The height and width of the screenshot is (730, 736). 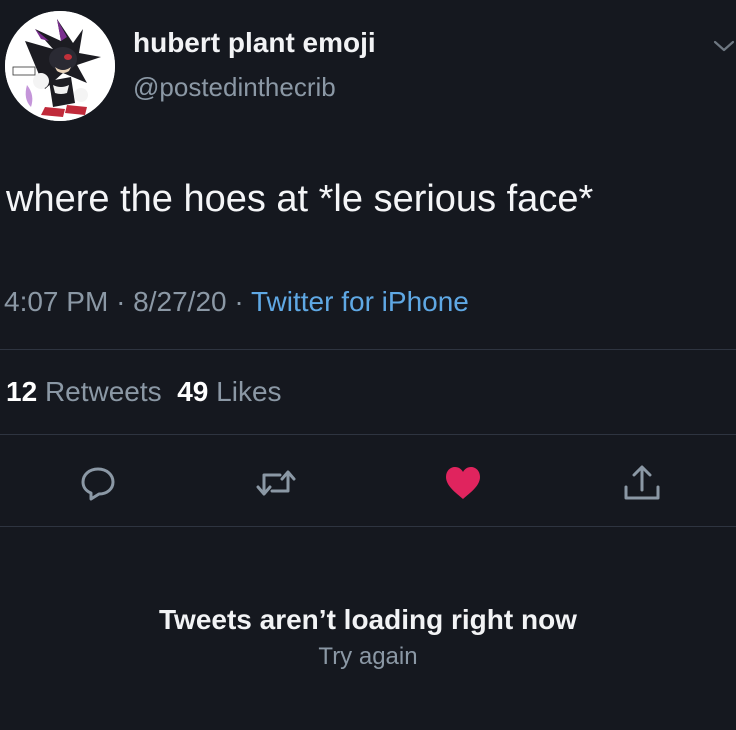 I want to click on likes-stat: 49 Likes, so click(x=229, y=391).